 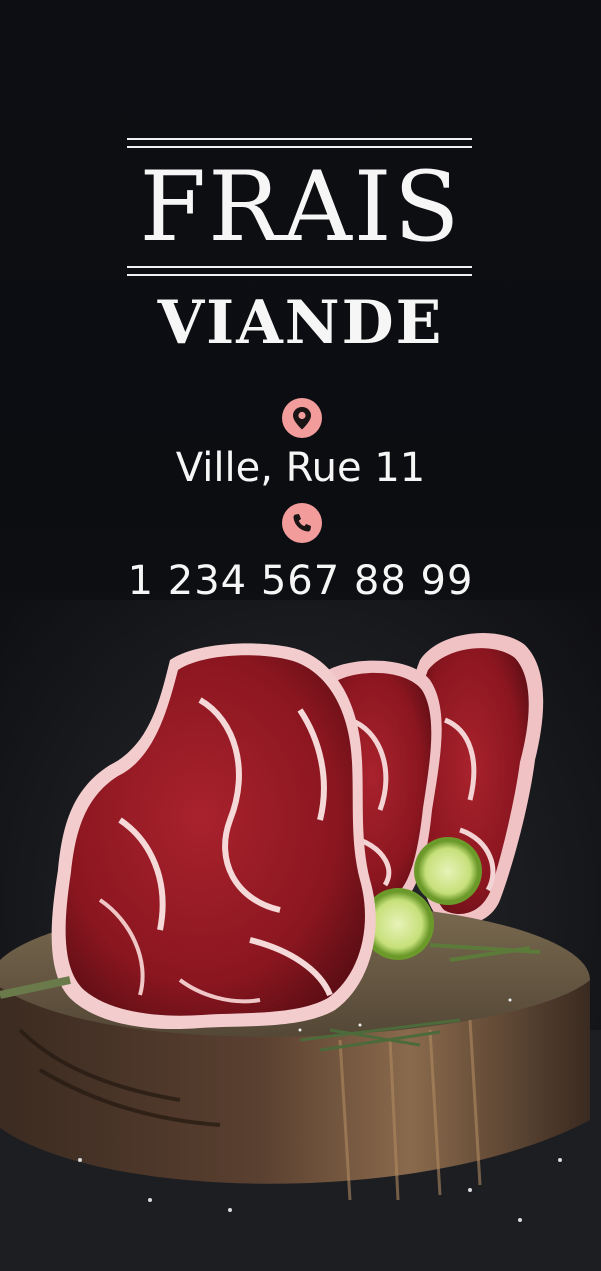 I want to click on address-text: Ville, Rue 11, so click(x=300, y=468).